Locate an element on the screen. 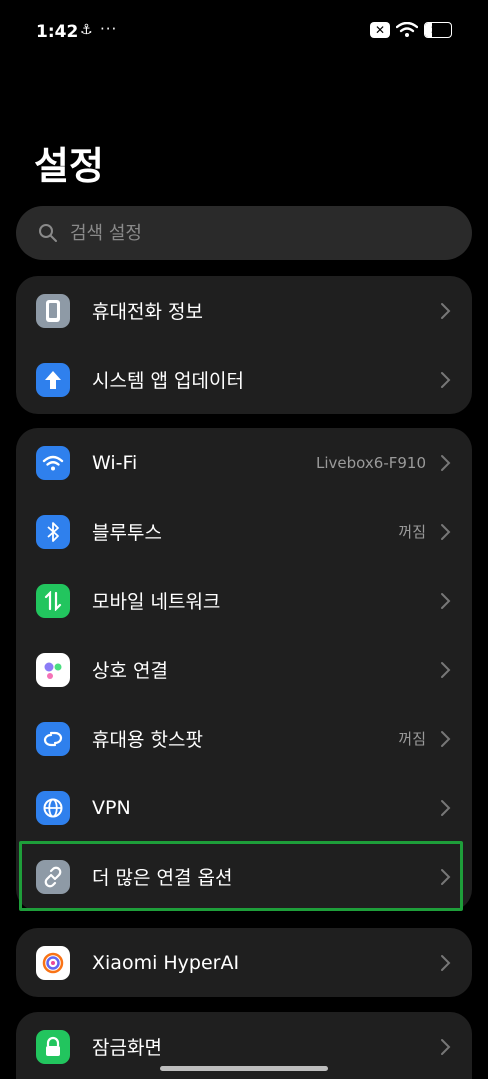  lock-icon is located at coordinates (53, 1046).